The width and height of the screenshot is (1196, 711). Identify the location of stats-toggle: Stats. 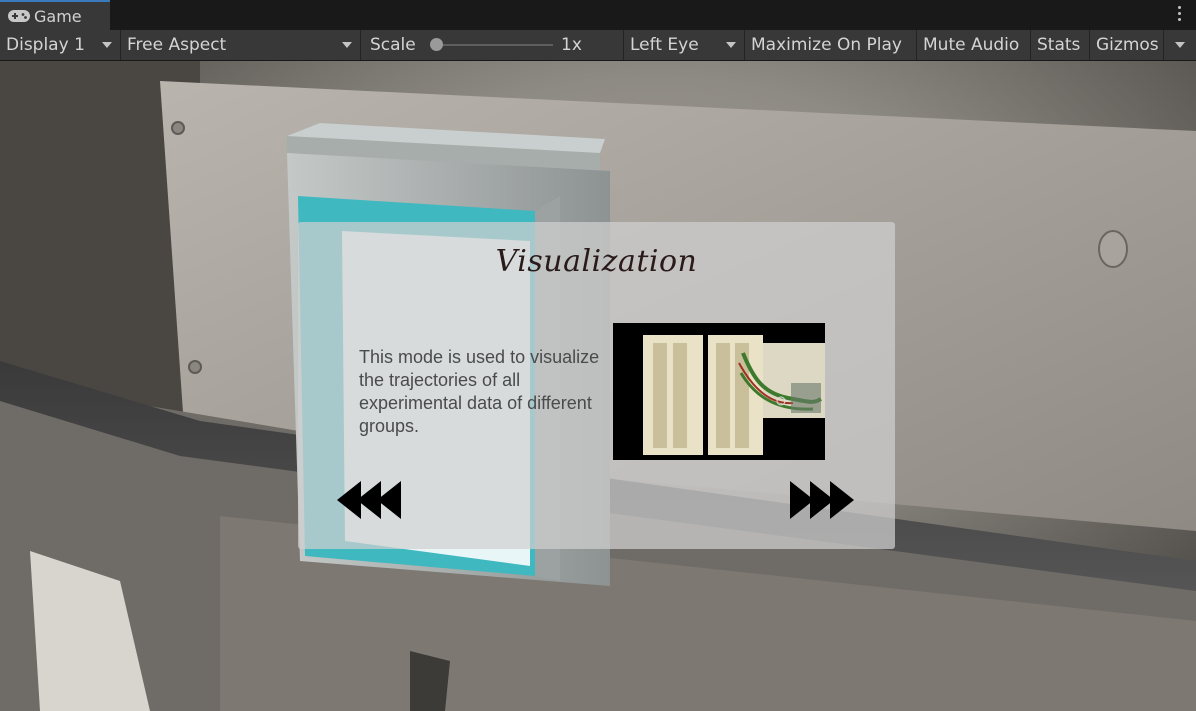
(1060, 45).